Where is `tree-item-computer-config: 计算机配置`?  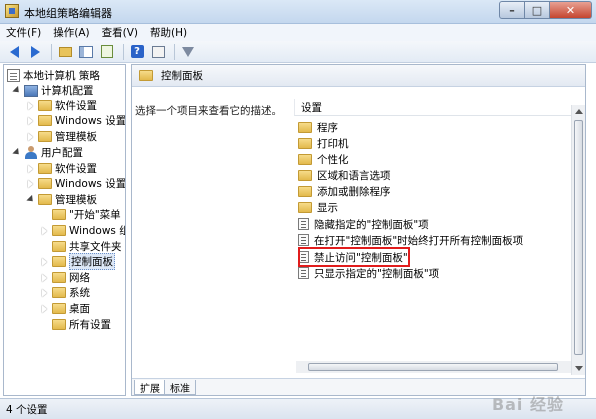
tree-item-computer-config: 计算机配置 is located at coordinates (53, 90).